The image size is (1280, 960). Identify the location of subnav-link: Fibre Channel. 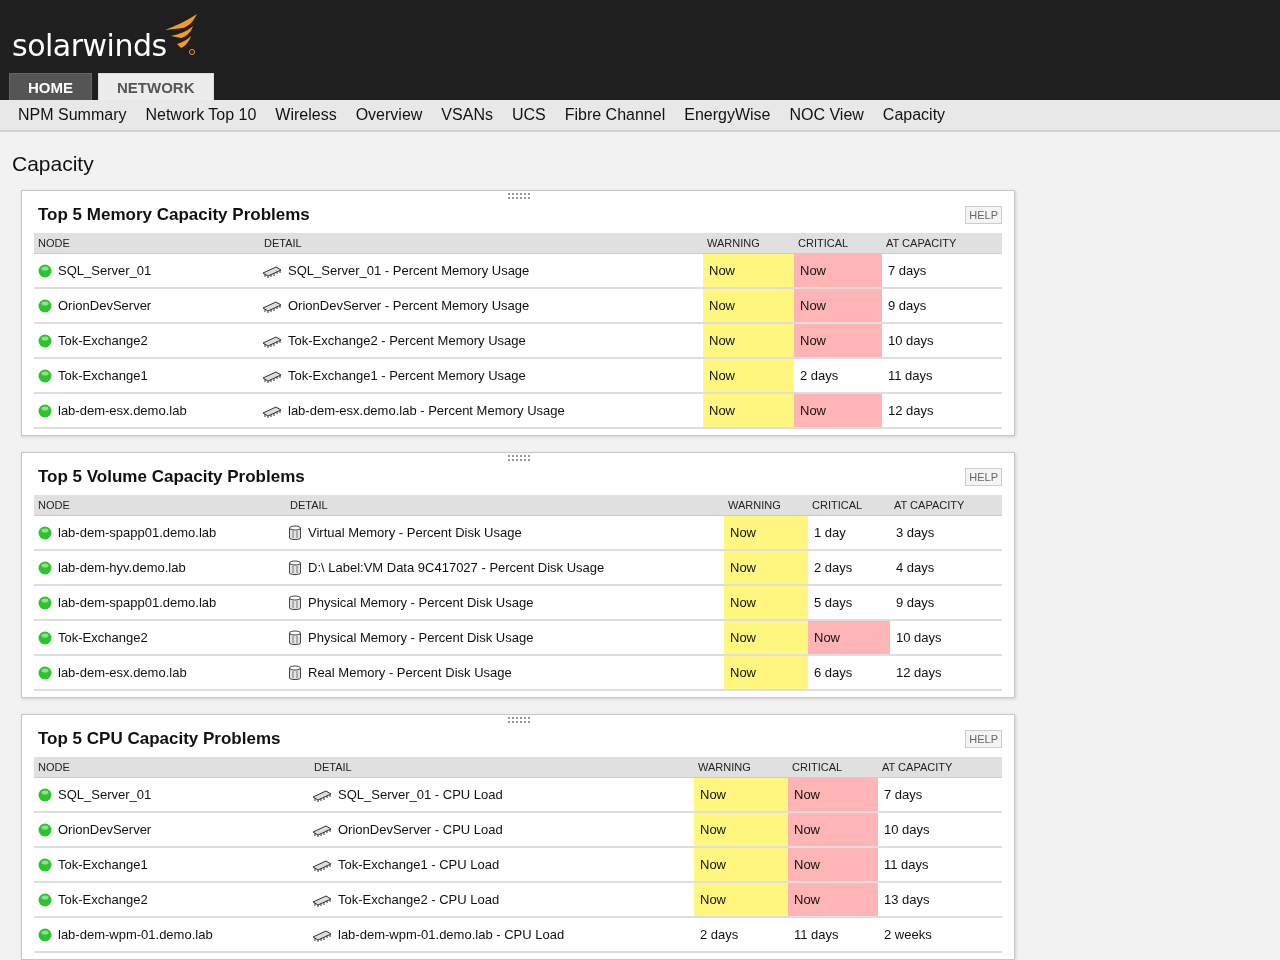
(615, 115).